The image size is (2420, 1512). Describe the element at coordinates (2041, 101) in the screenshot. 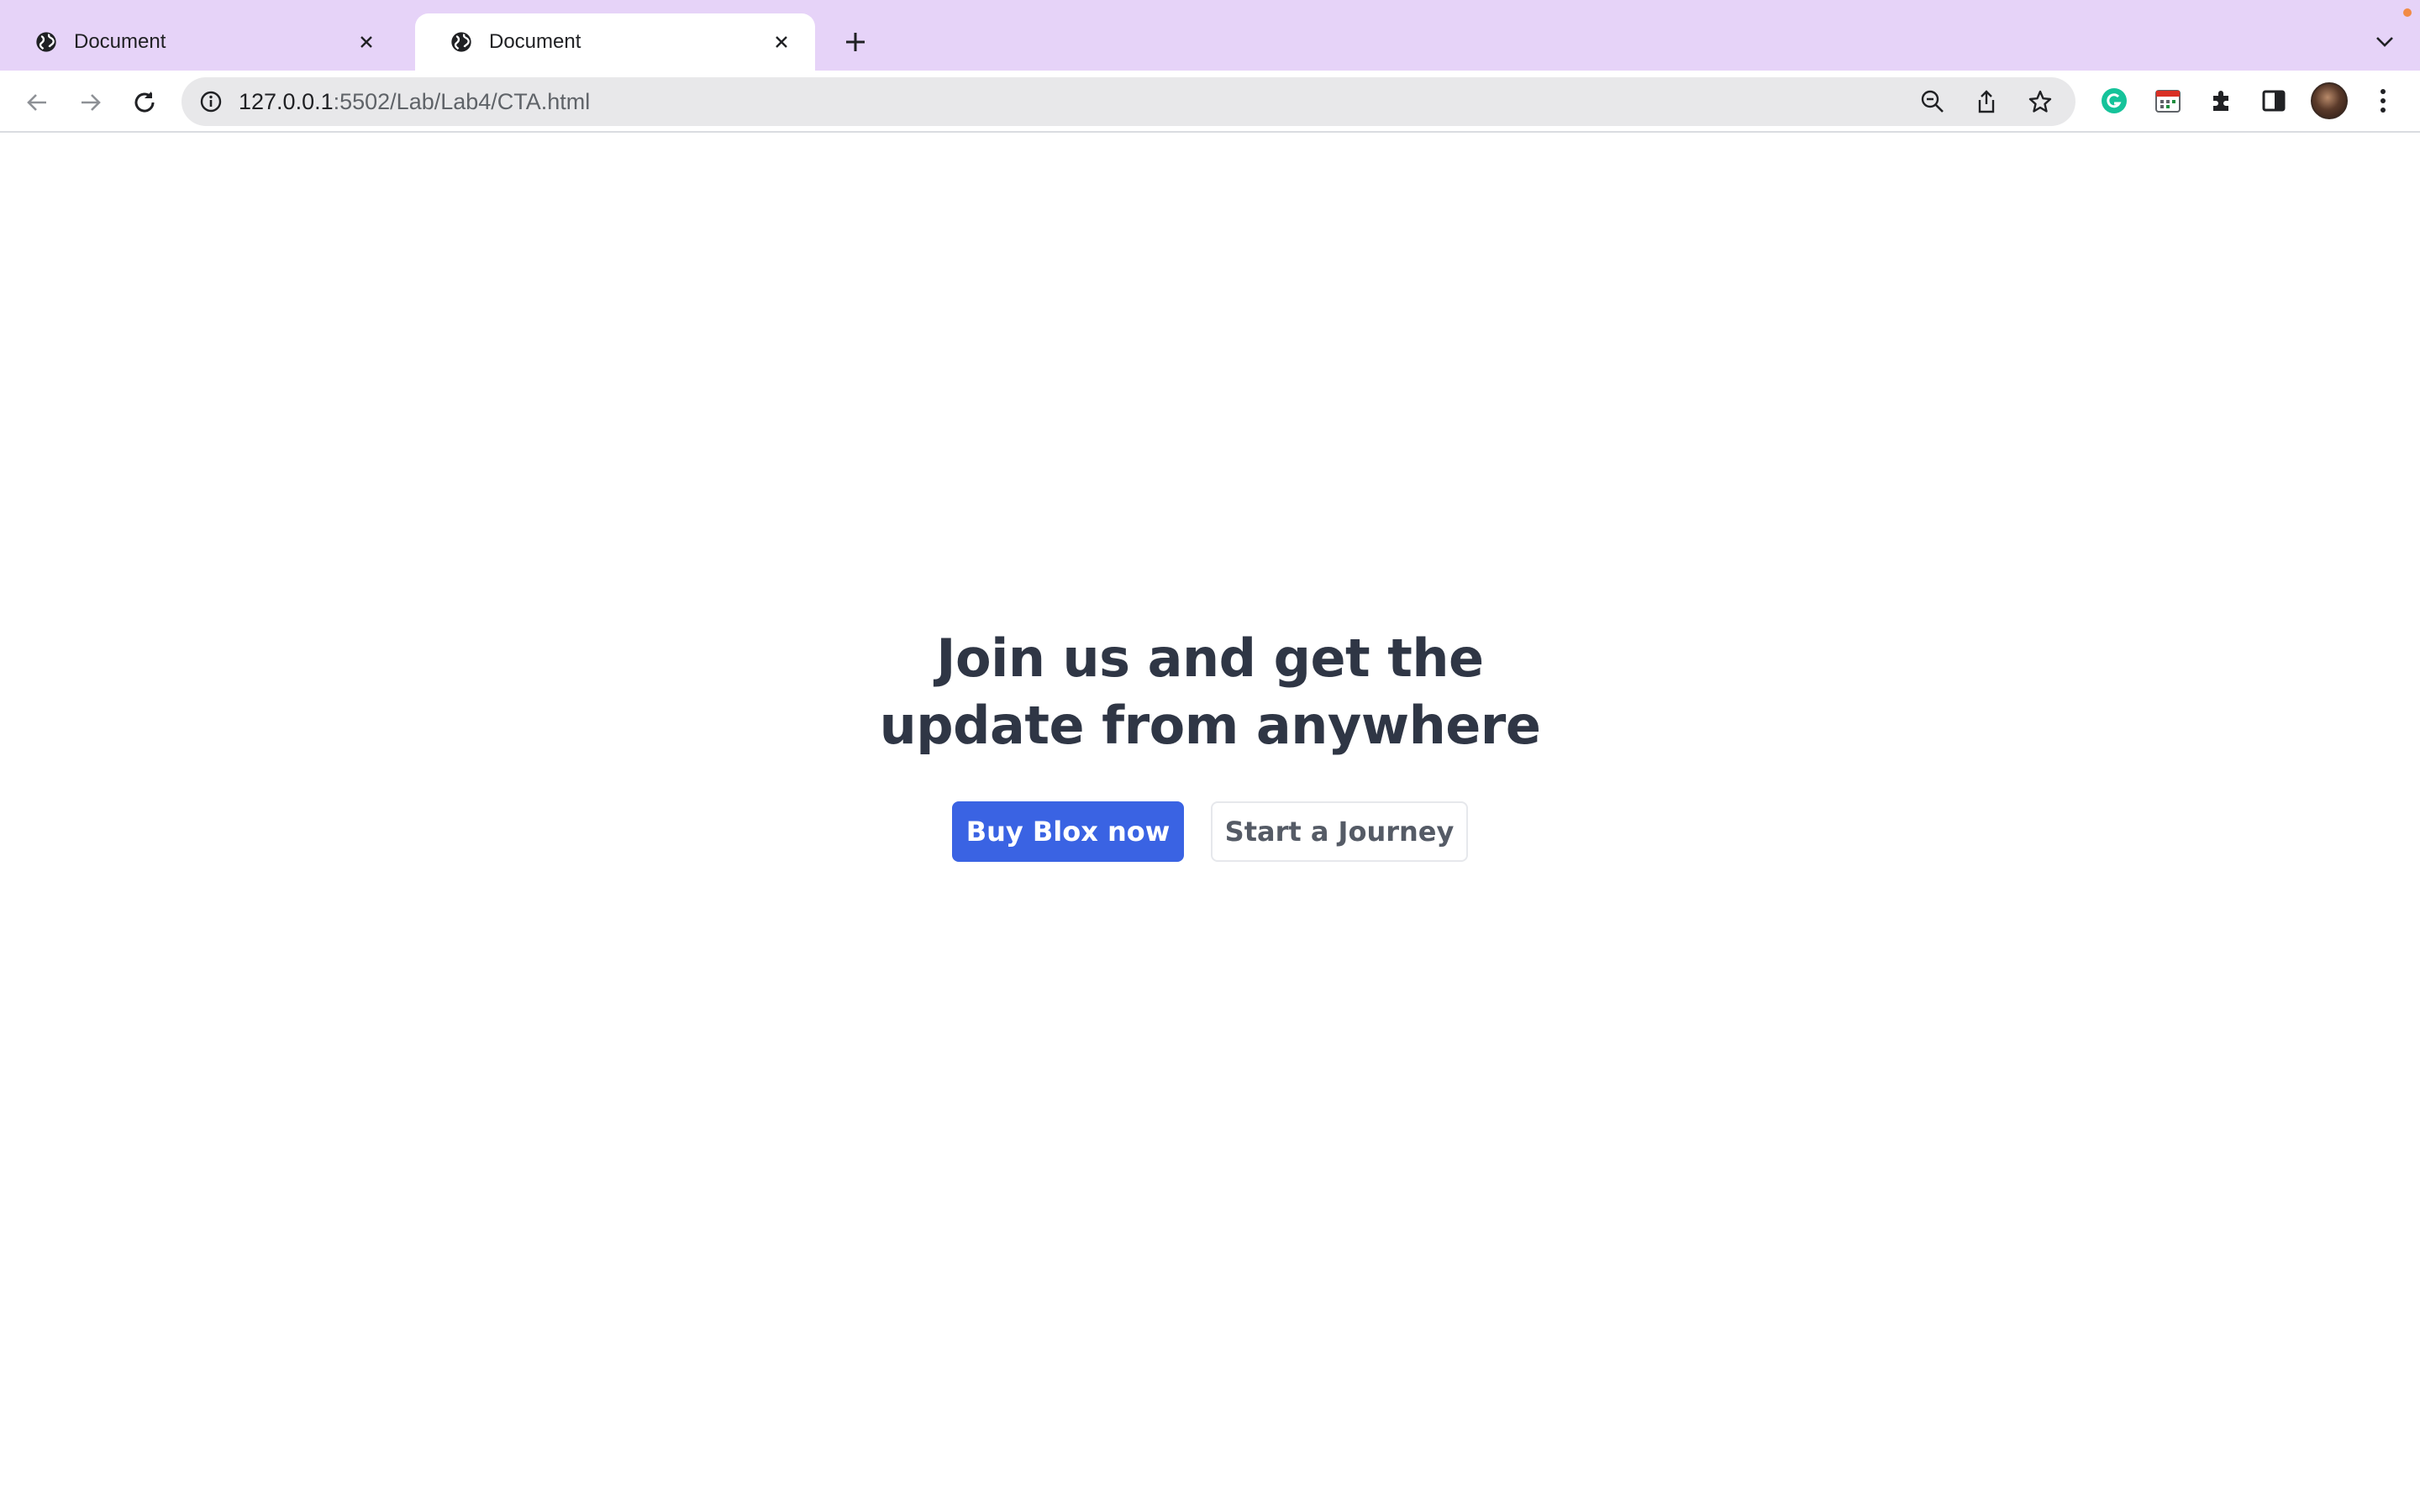

I see `bookmark-star-icon` at that location.